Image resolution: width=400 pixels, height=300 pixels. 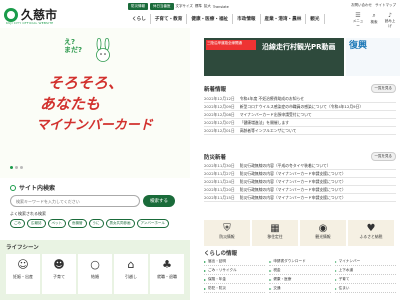 What do you see at coordinates (300, 166) in the screenshot?
I see `bosai-item: 2022年11月30日 防災行政無線の内容（平成の冬タイヤ装着について）` at bounding box center [300, 166].